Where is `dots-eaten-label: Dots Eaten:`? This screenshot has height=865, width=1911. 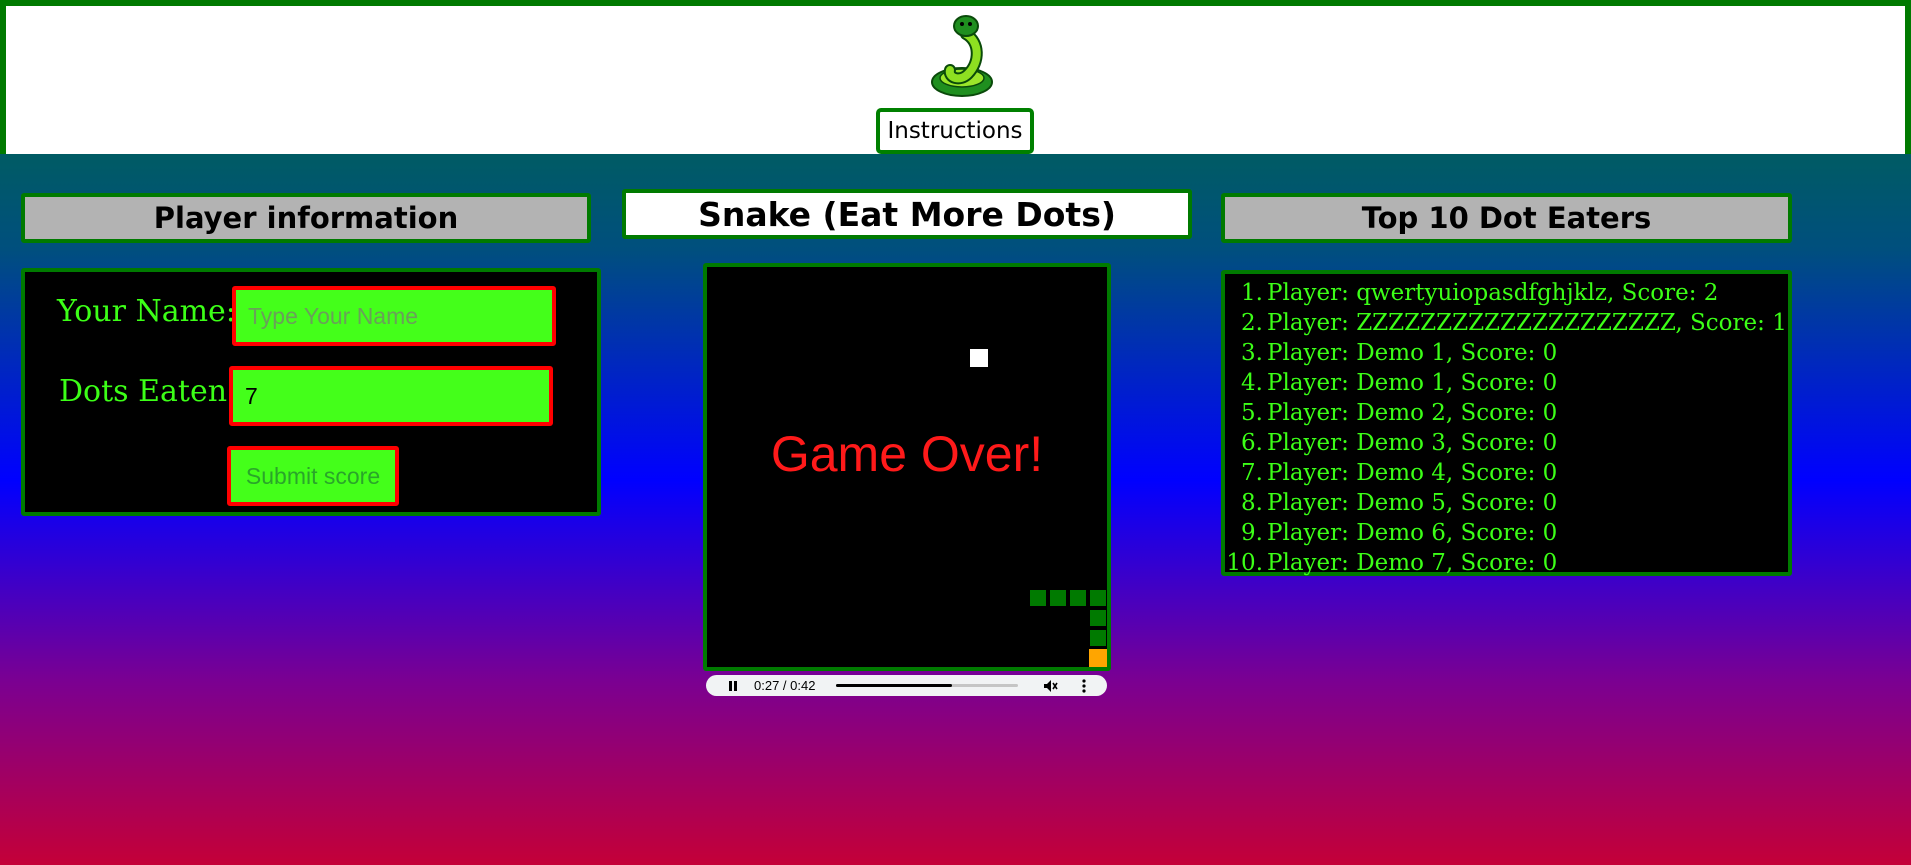
dots-eaten-label: Dots Eaten: is located at coordinates (148, 391).